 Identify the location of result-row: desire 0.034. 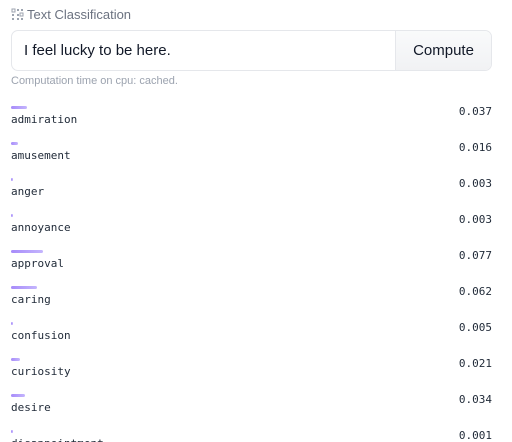
(251, 410).